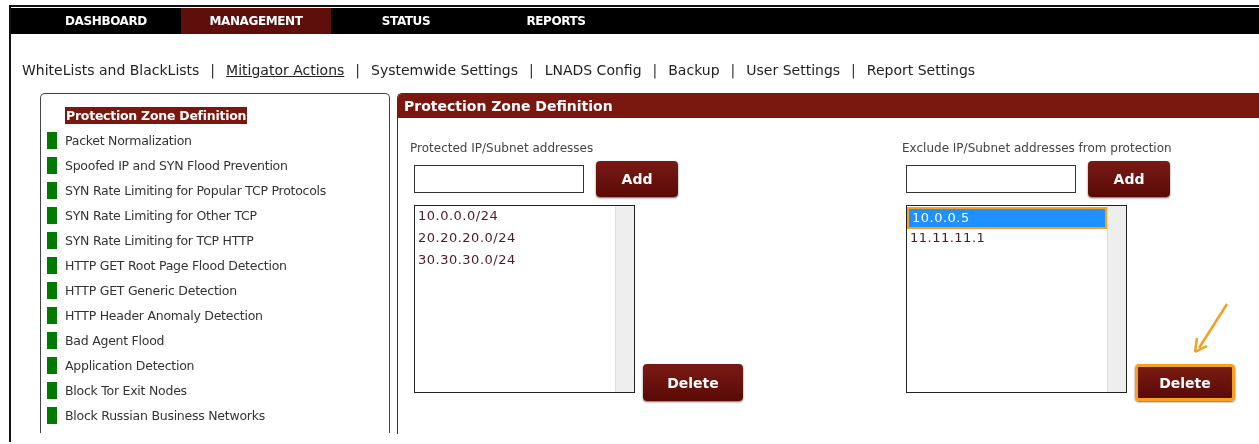  What do you see at coordinates (196, 190) in the screenshot?
I see `sidebar-item: SYN Rate Limiting for Popular TCP Protocols` at bounding box center [196, 190].